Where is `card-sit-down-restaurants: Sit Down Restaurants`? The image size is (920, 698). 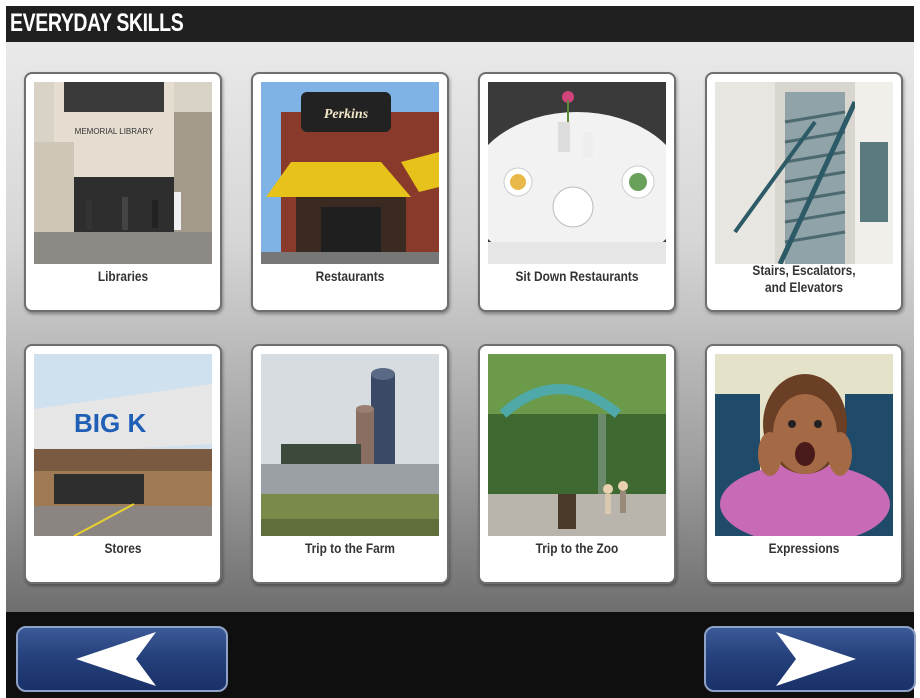
card-sit-down-restaurants: Sit Down Restaurants is located at coordinates (577, 192).